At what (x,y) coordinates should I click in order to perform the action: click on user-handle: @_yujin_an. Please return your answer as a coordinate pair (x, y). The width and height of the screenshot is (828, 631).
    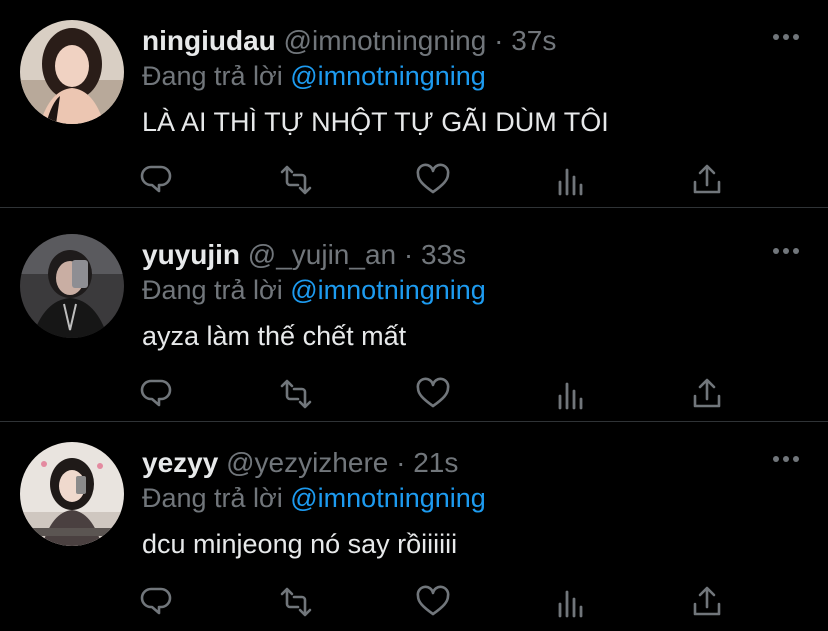
    Looking at the image, I should click on (322, 254).